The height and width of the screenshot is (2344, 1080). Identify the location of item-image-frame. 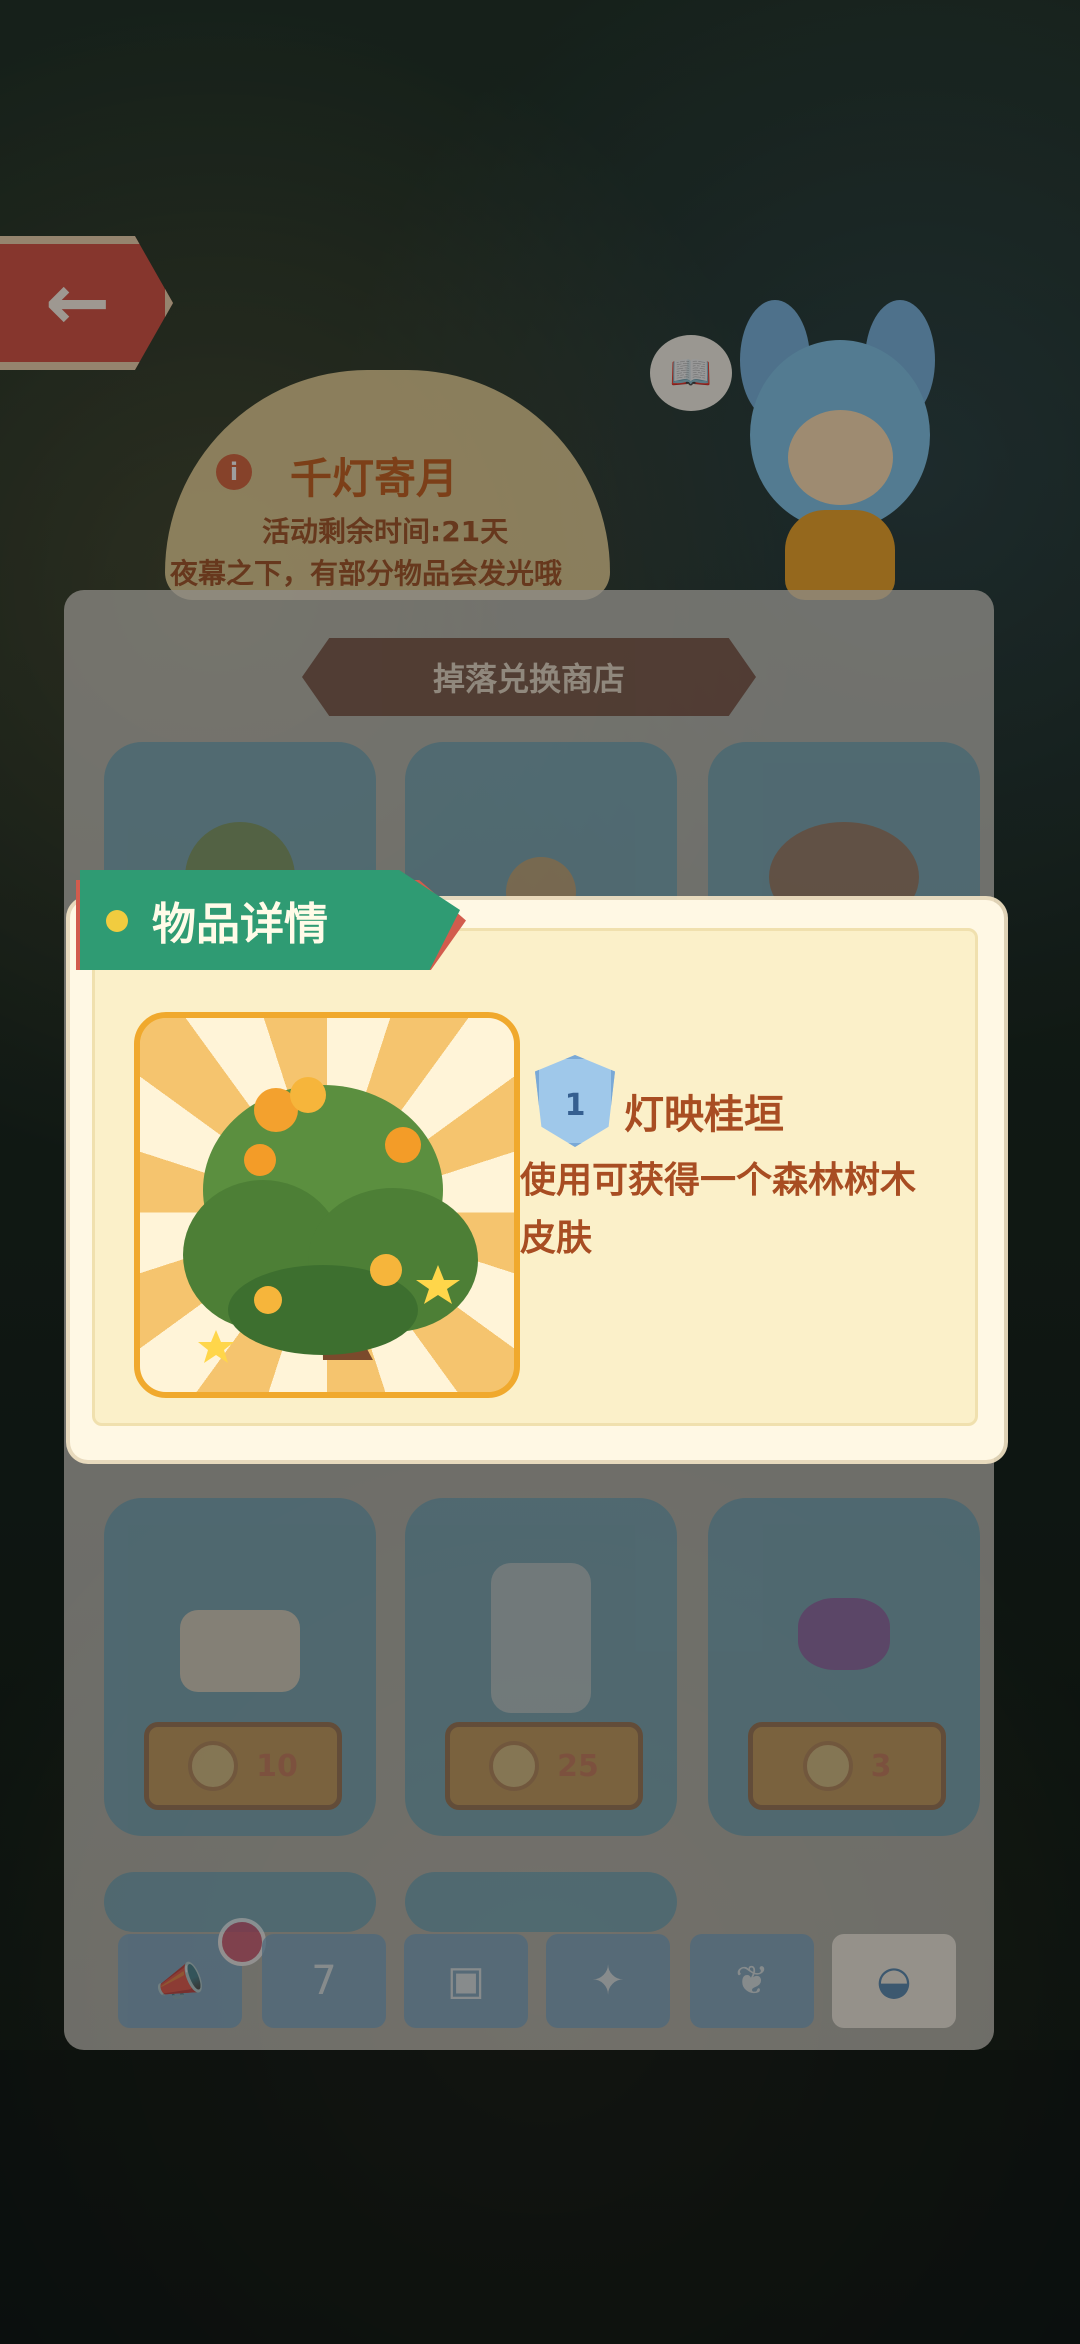
(327, 1205).